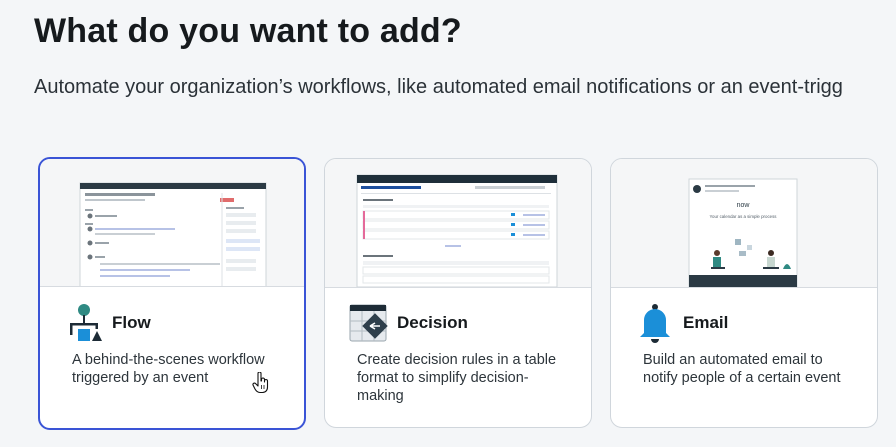 The image size is (896, 447). What do you see at coordinates (432, 322) in the screenshot?
I see `decision-title: Decision` at bounding box center [432, 322].